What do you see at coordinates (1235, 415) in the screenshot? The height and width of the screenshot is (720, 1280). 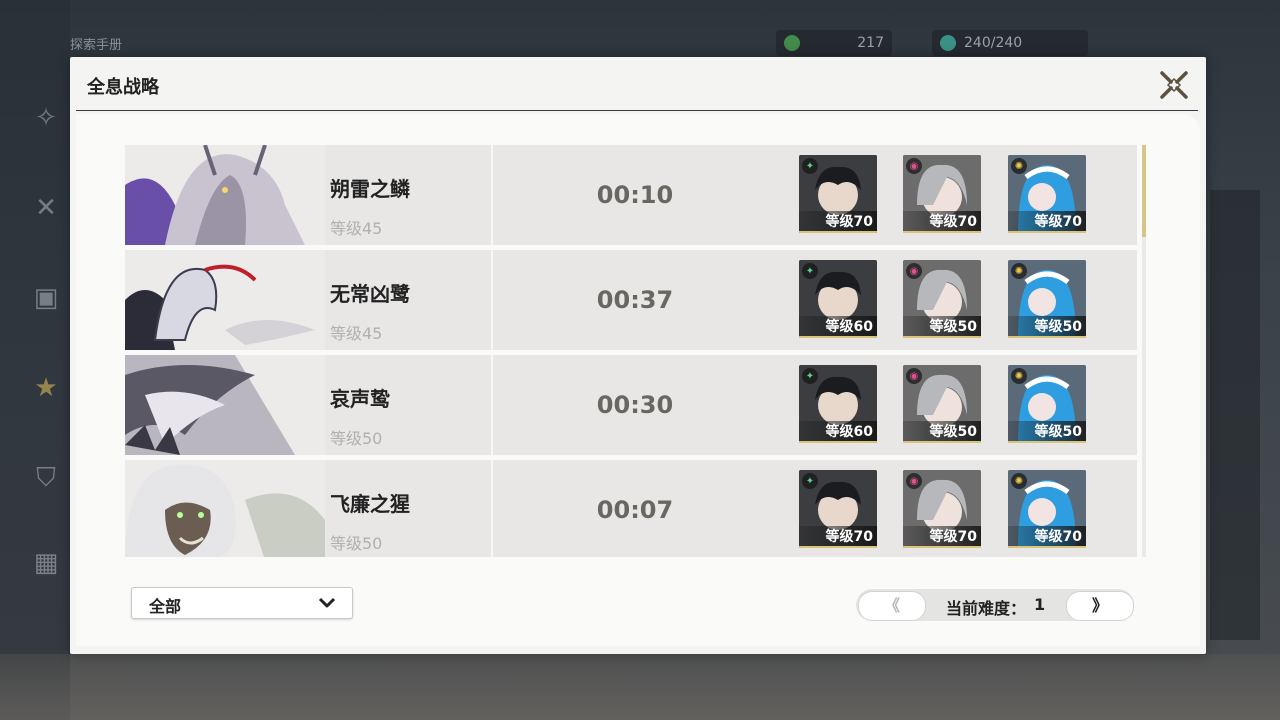 I see `background-right-panel` at bounding box center [1235, 415].